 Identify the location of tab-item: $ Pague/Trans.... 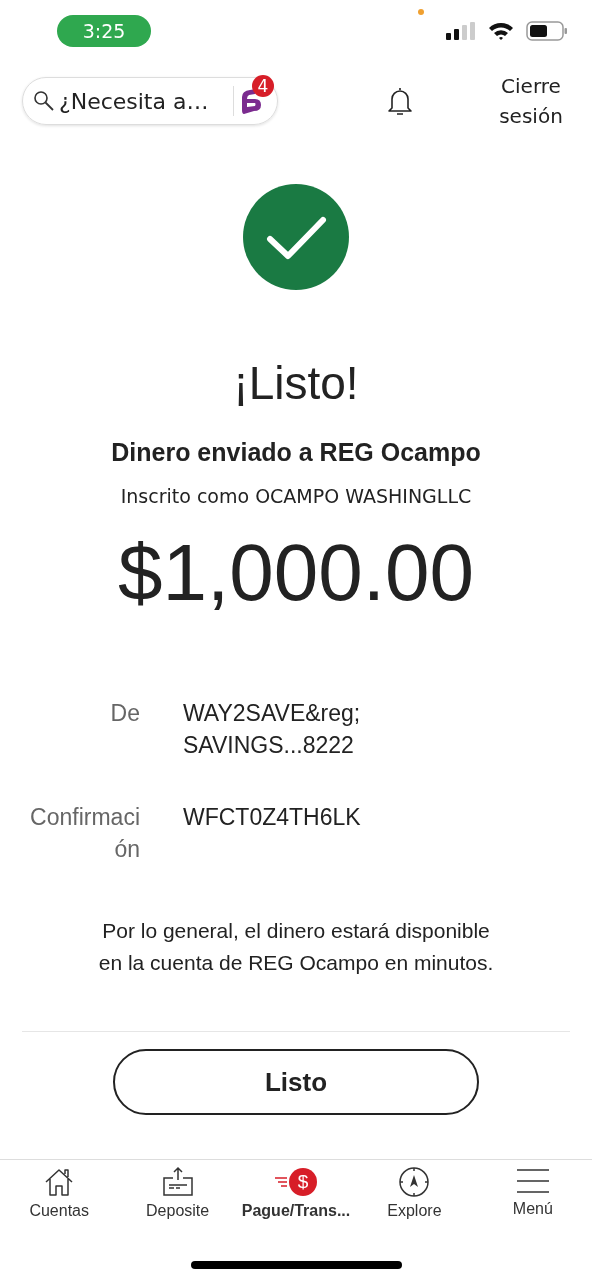
(296, 1205).